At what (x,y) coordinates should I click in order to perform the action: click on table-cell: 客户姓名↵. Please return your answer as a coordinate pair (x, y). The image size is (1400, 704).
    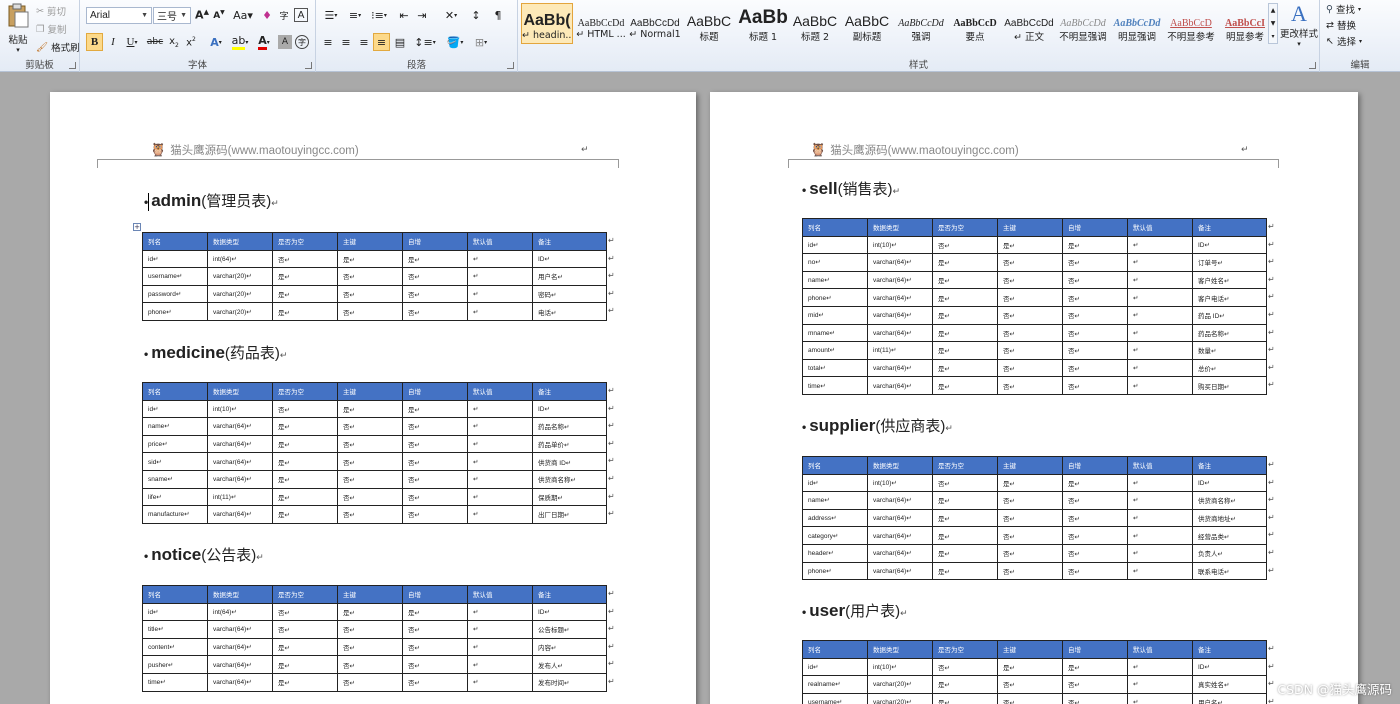
    Looking at the image, I should click on (1229, 280).